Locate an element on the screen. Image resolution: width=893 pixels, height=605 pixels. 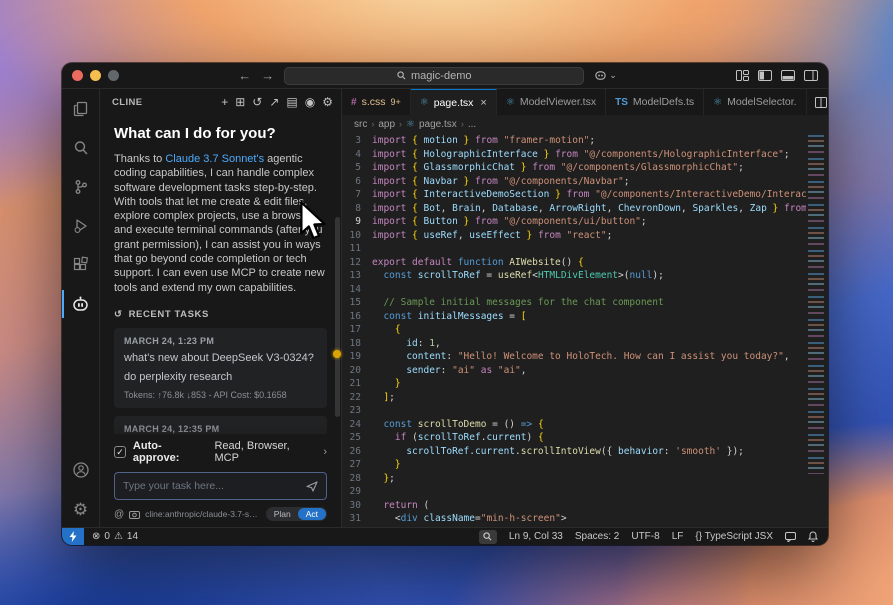
code-line: 18 id: 1, is located at coordinates (574, 344).